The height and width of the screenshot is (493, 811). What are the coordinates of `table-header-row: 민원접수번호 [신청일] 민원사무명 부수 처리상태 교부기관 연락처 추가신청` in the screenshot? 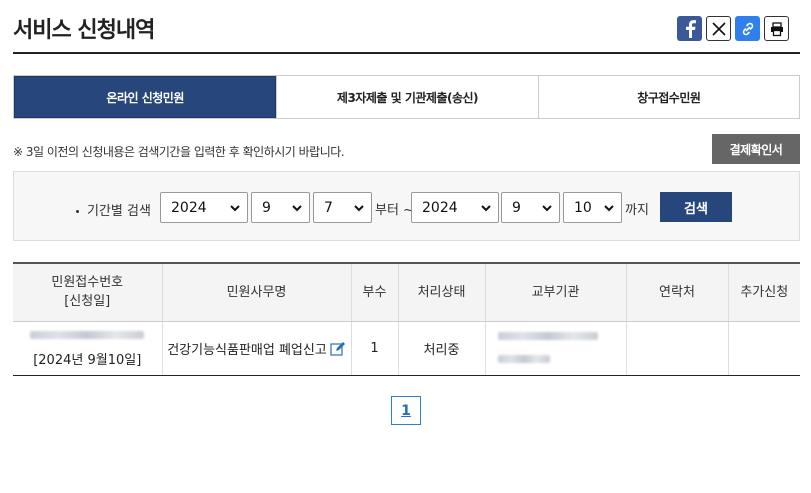 It's located at (406, 292).